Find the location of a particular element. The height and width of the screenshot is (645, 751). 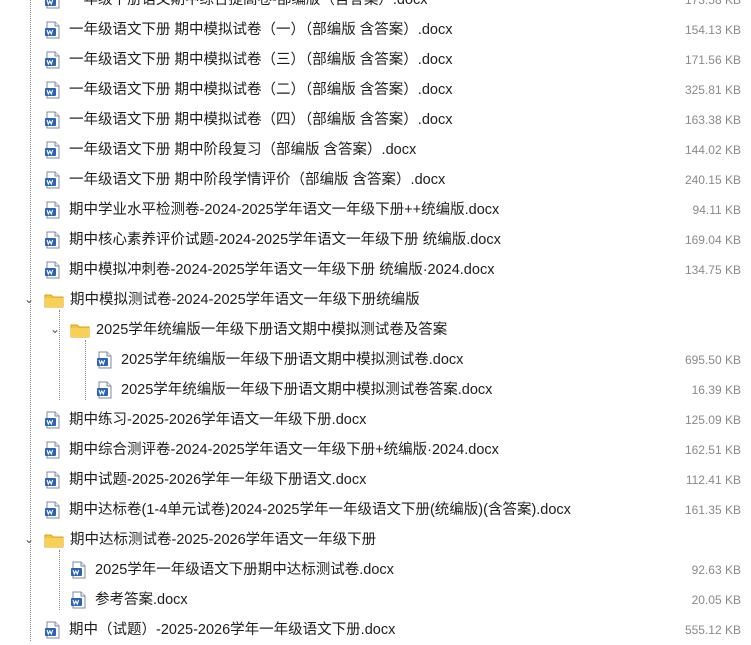

file-row: 期中试题-2025-2026学年一年级下册语文.docx 112.41 KB is located at coordinates (375, 480).